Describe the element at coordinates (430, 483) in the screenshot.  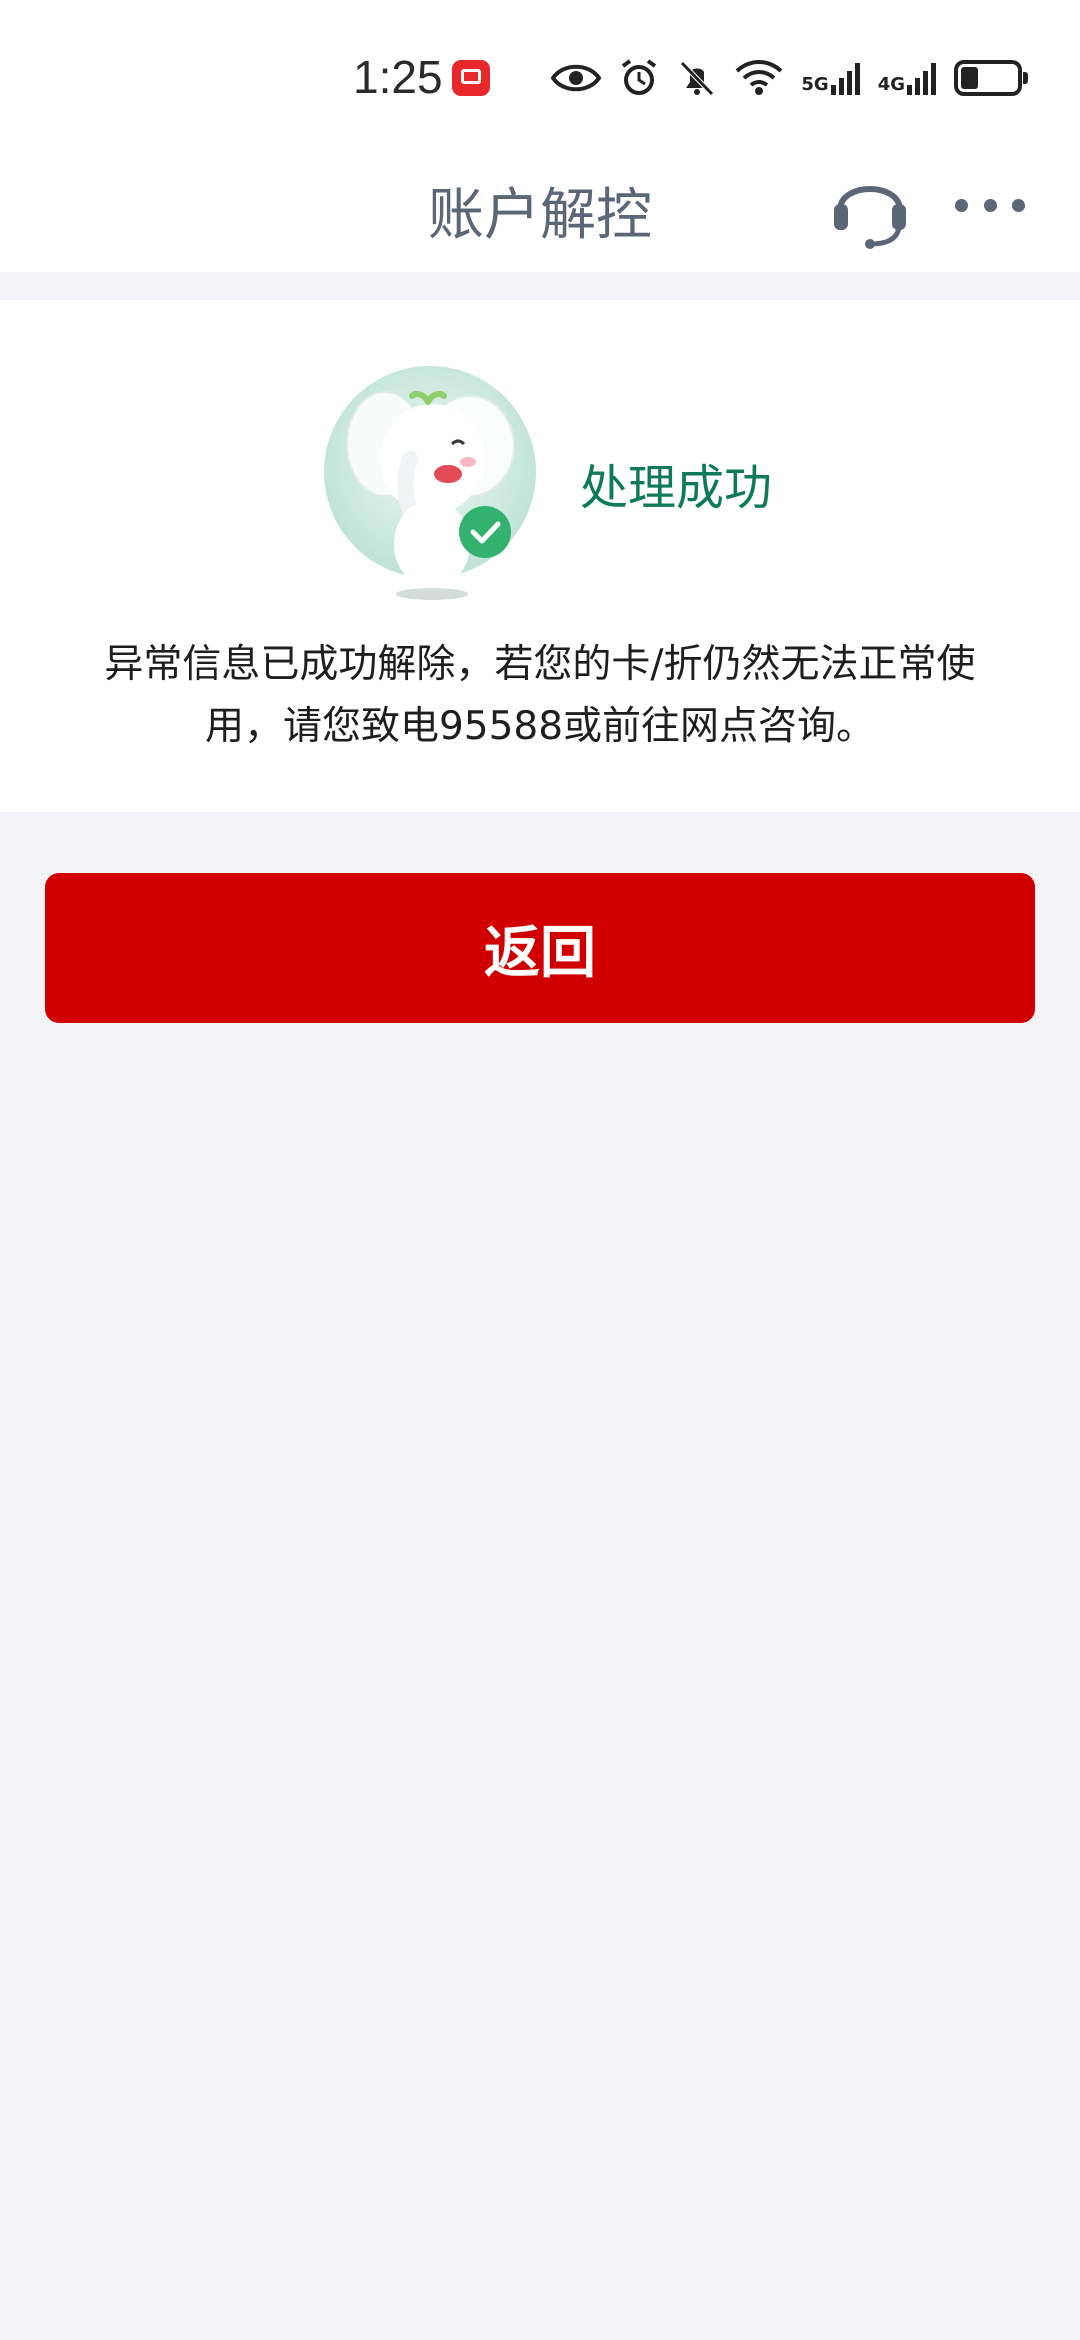
I see `elephant-mascot-success-icon` at that location.